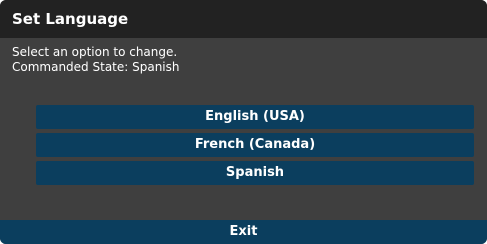  I want to click on option-french-canada-button: French (Canada), so click(255, 145).